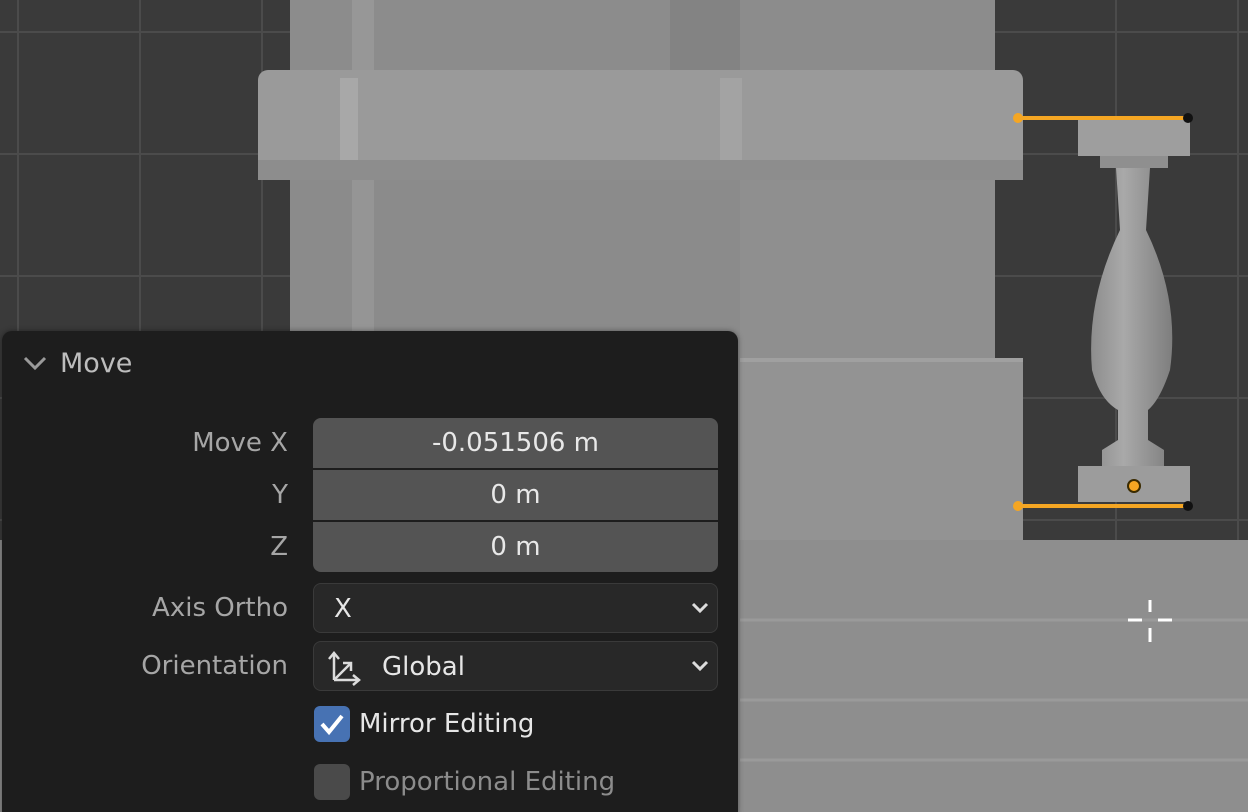  What do you see at coordinates (370, 364) in the screenshot?
I see `panel-header: Move` at bounding box center [370, 364].